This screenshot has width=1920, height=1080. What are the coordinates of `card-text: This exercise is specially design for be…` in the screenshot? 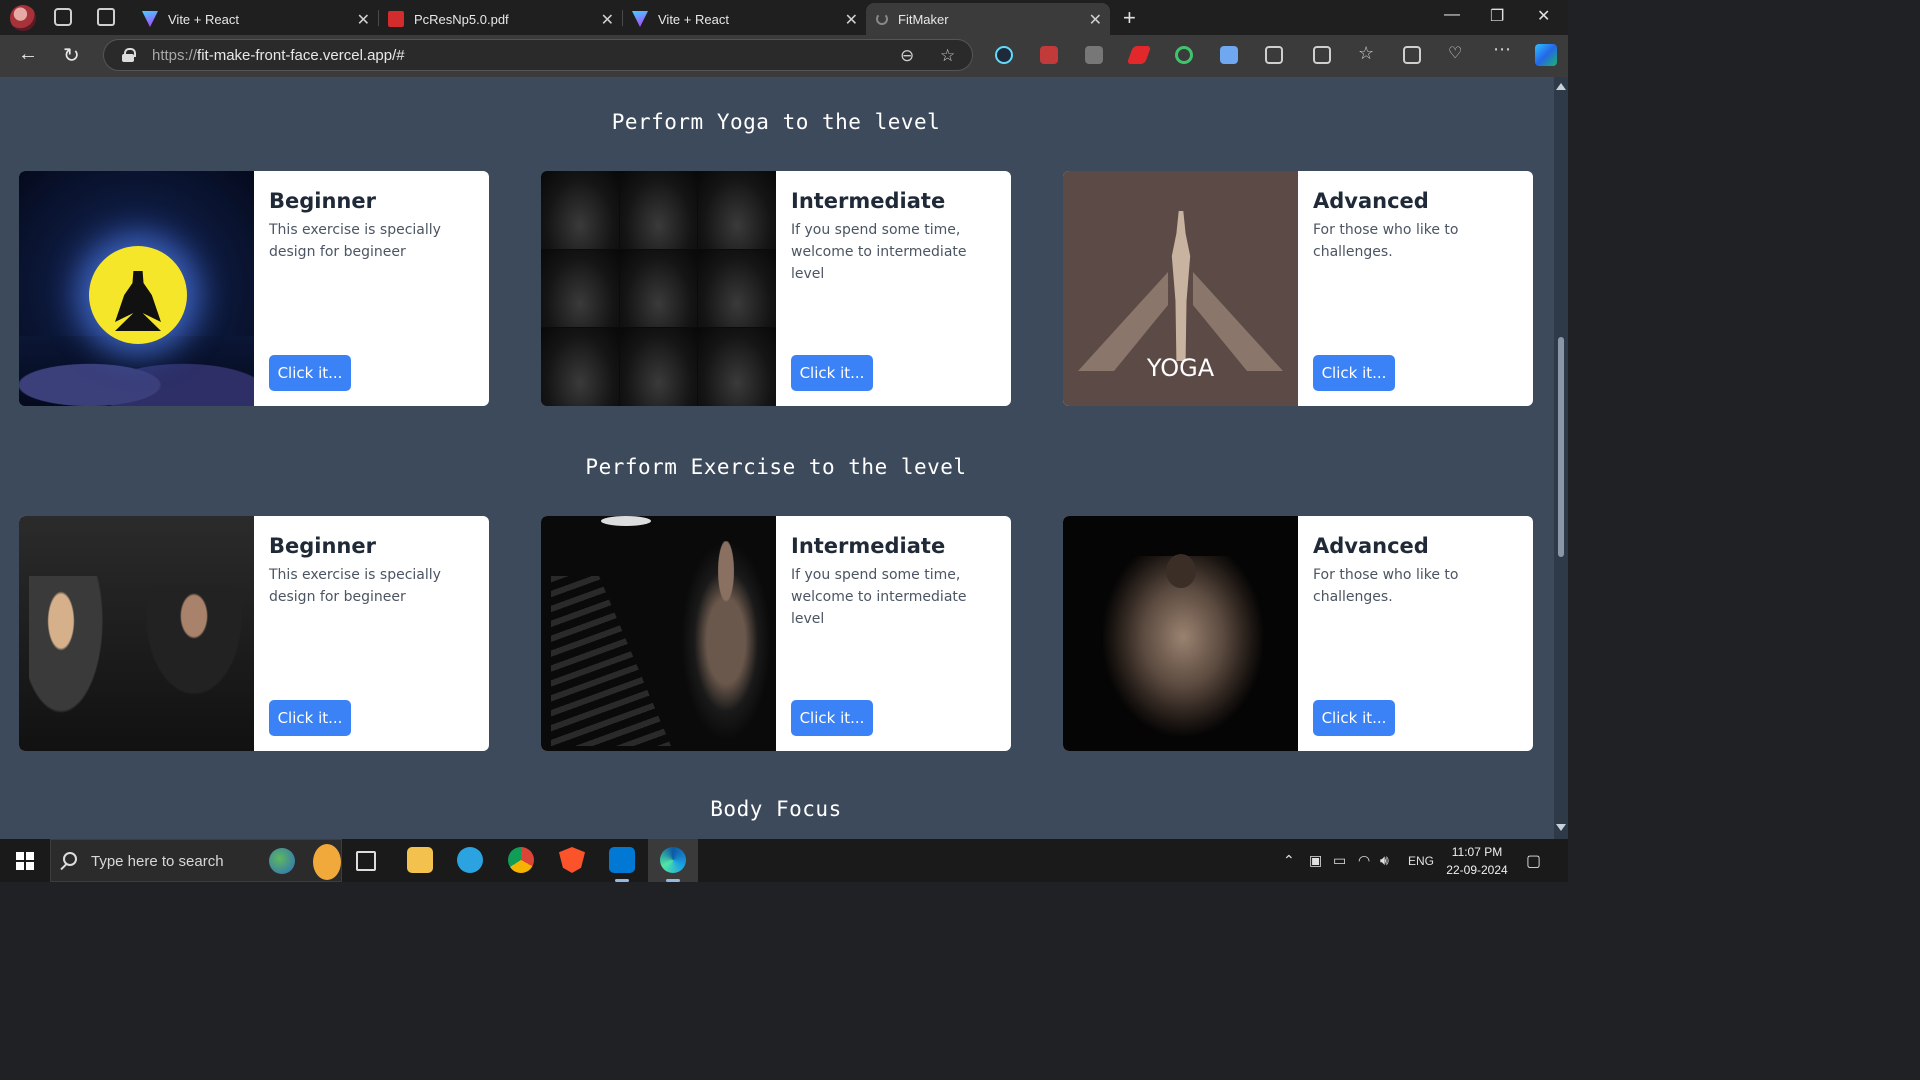 It's located at (355, 241).